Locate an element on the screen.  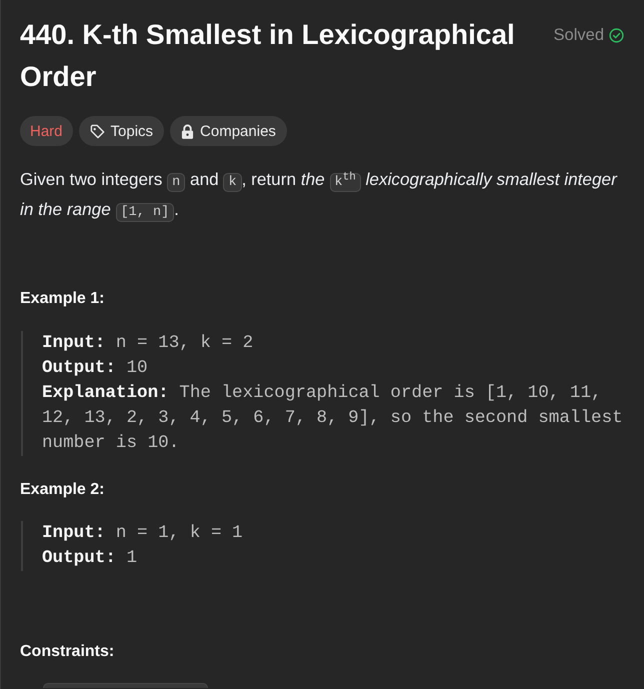
example-line: Explanation: The lexicographical order is [1, 10, 11, 12, 13, 2, 3, 4, 5, 6, 7, 8, 9], so the second smallest number is 10. is located at coordinates (333, 418).